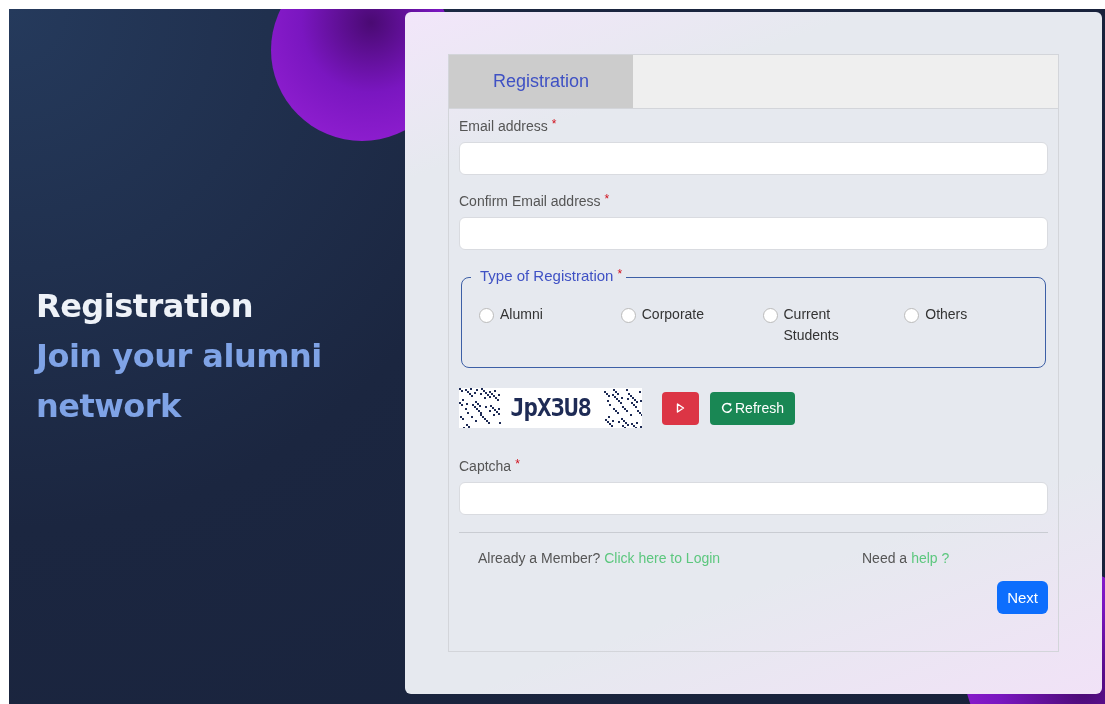  Describe the element at coordinates (521, 314) in the screenshot. I see `radio-label: Alumni` at that location.